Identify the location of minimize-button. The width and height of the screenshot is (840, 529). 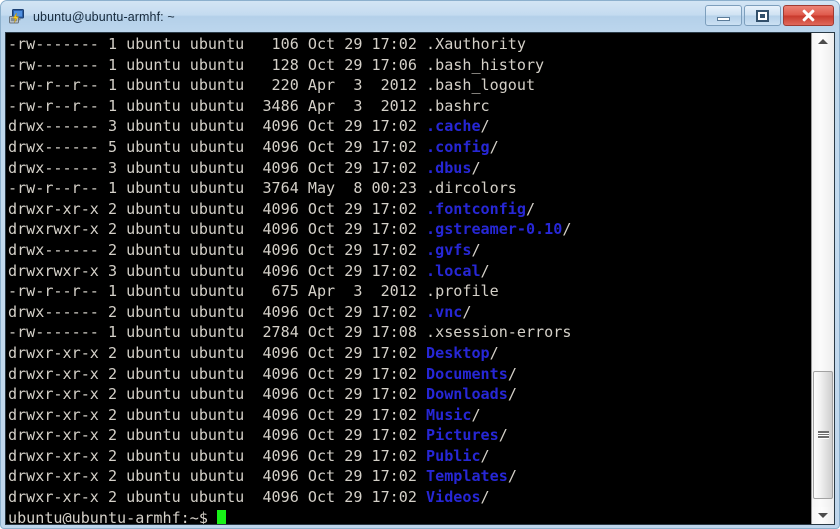
(723, 15).